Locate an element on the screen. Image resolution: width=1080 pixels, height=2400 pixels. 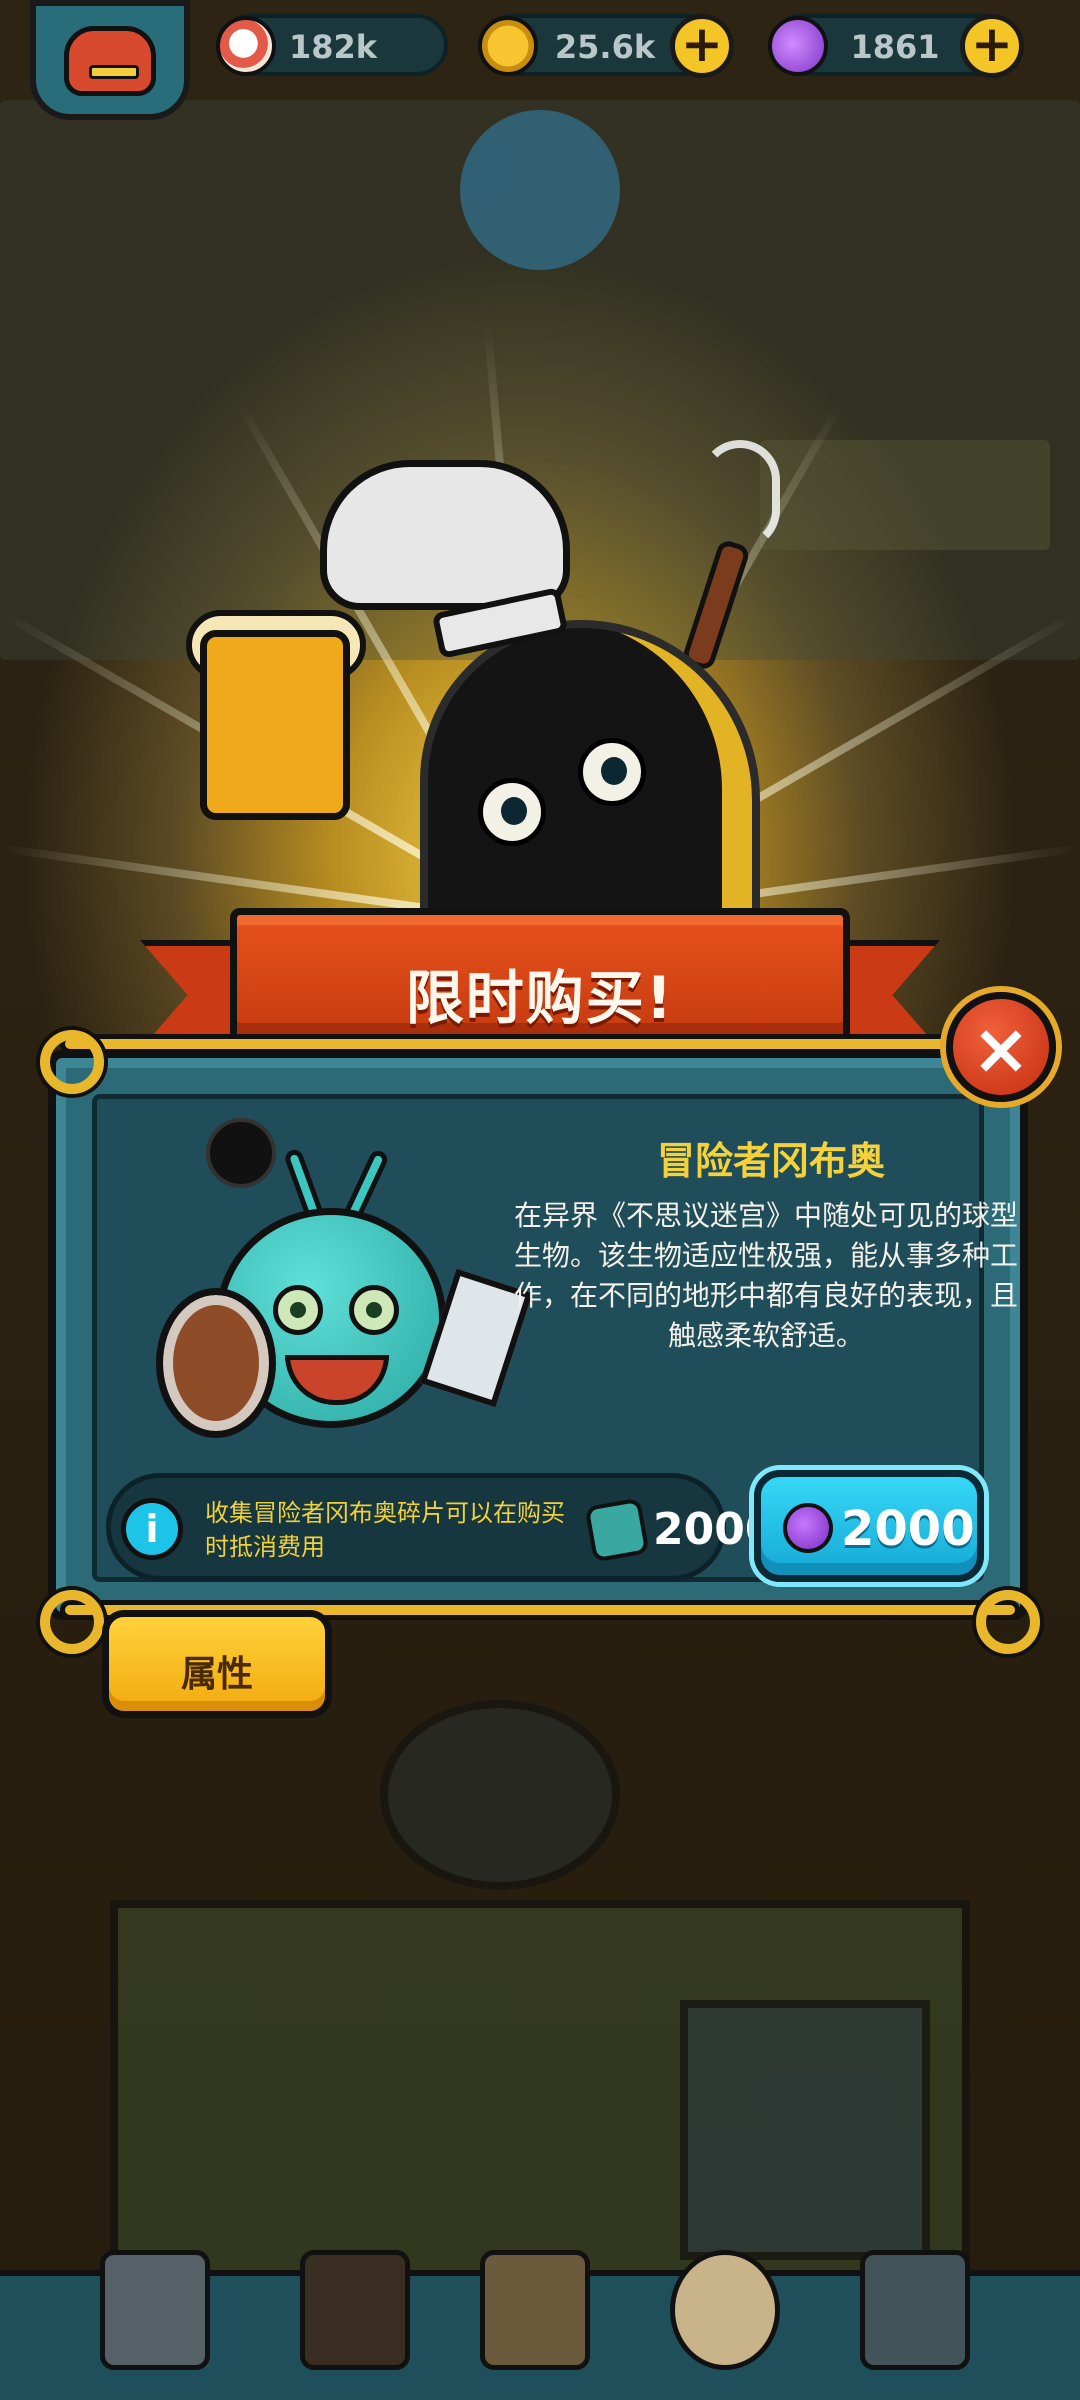
chef-hat-icon is located at coordinates (445, 535).